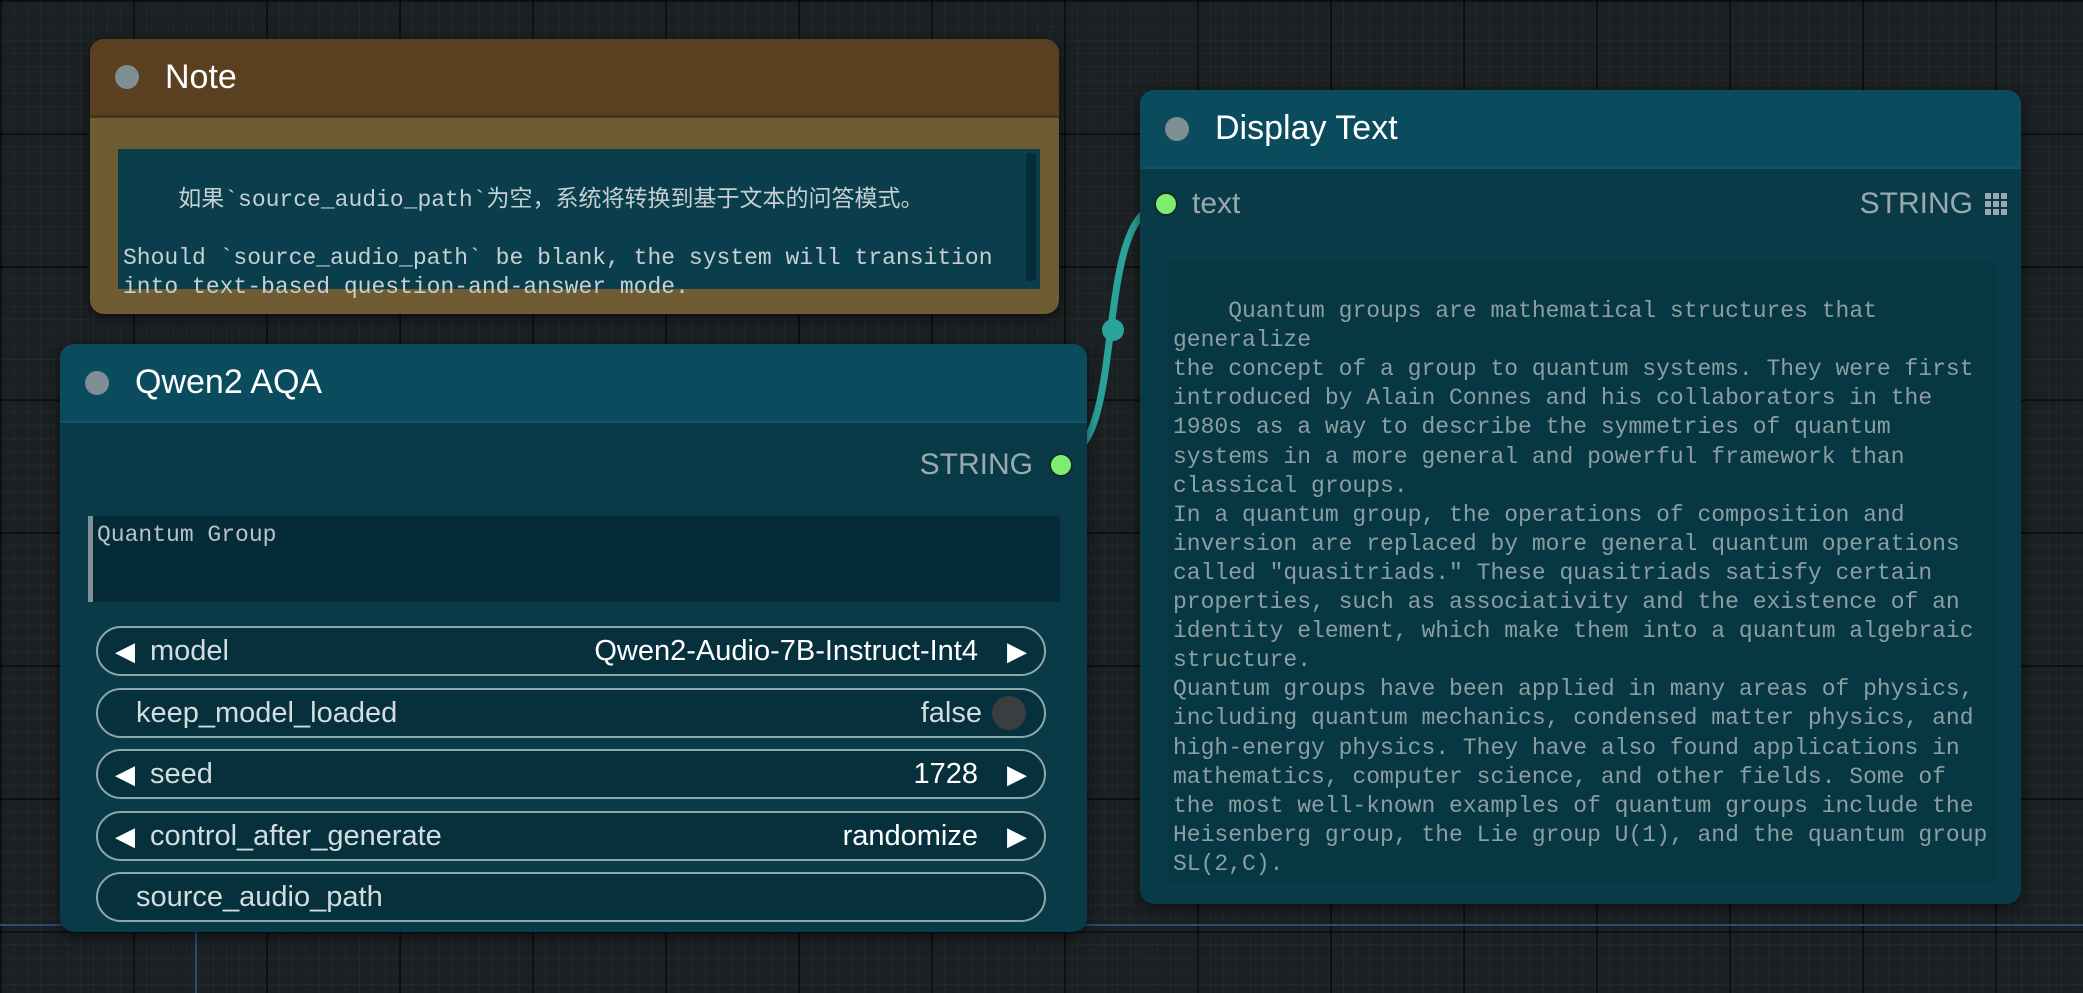 Image resolution: width=2083 pixels, height=993 pixels. What do you see at coordinates (571, 774) in the screenshot?
I see `seed-number-widget: ◀ seed 1728 ▶` at bounding box center [571, 774].